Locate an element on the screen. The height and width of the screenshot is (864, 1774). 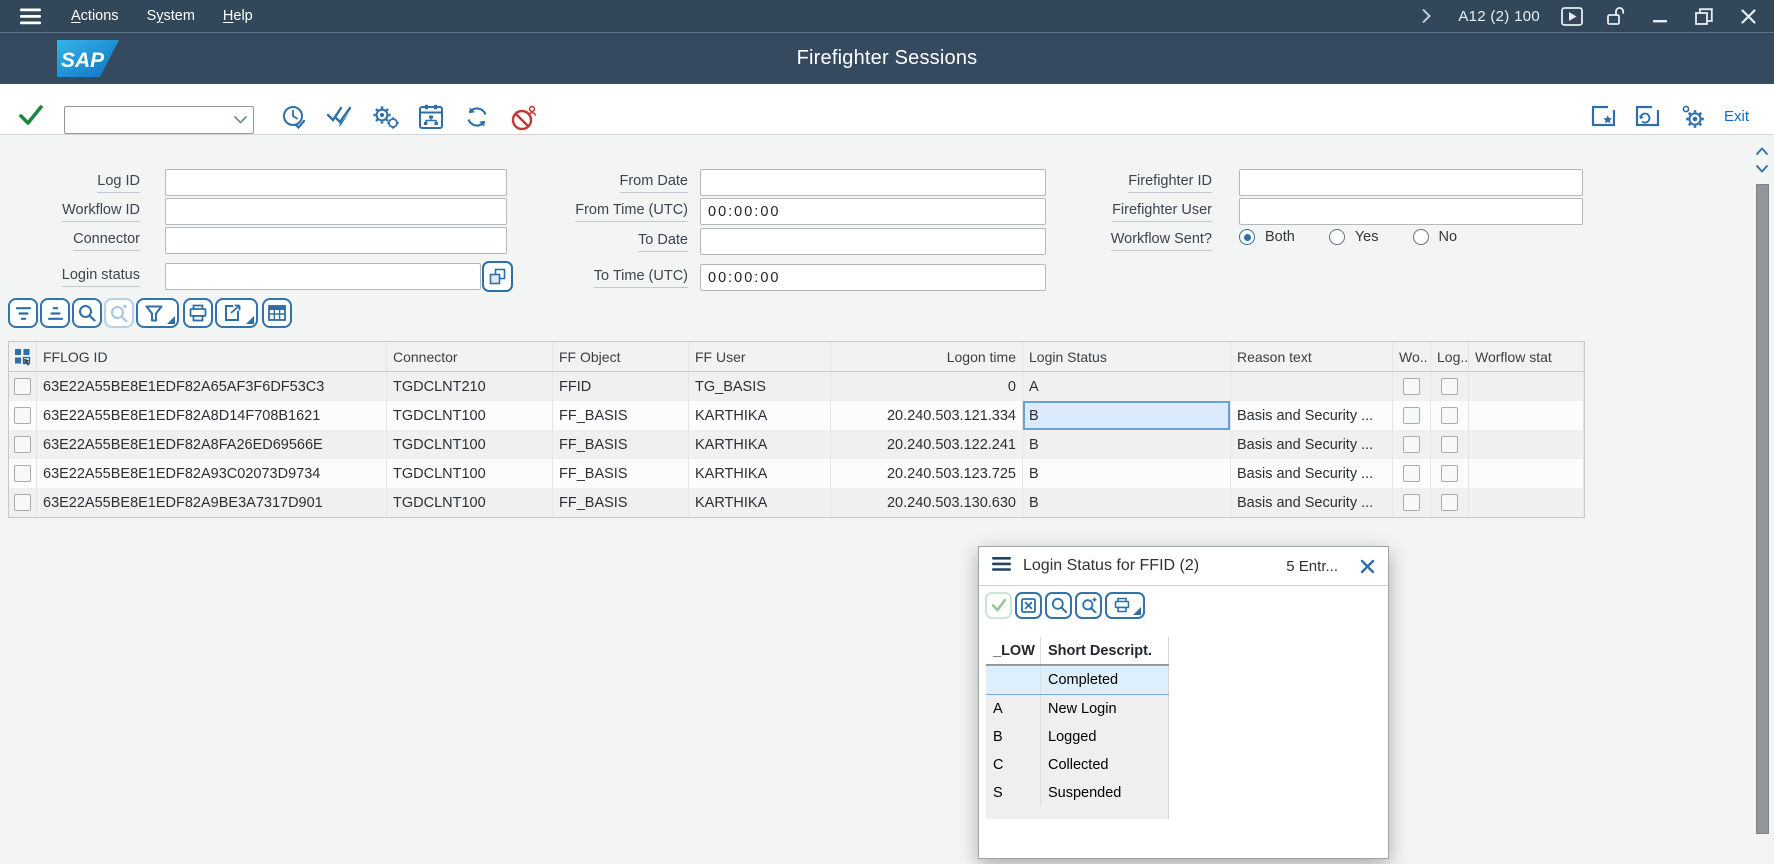
command-input is located at coordinates (146, 120).